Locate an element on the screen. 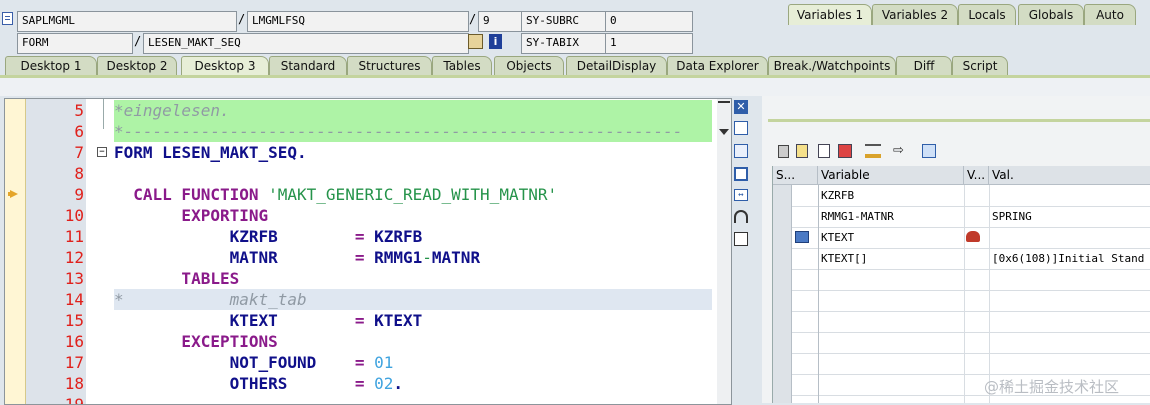 This screenshot has width=1150, height=405. scroll-up-icon is located at coordinates (724, 104).